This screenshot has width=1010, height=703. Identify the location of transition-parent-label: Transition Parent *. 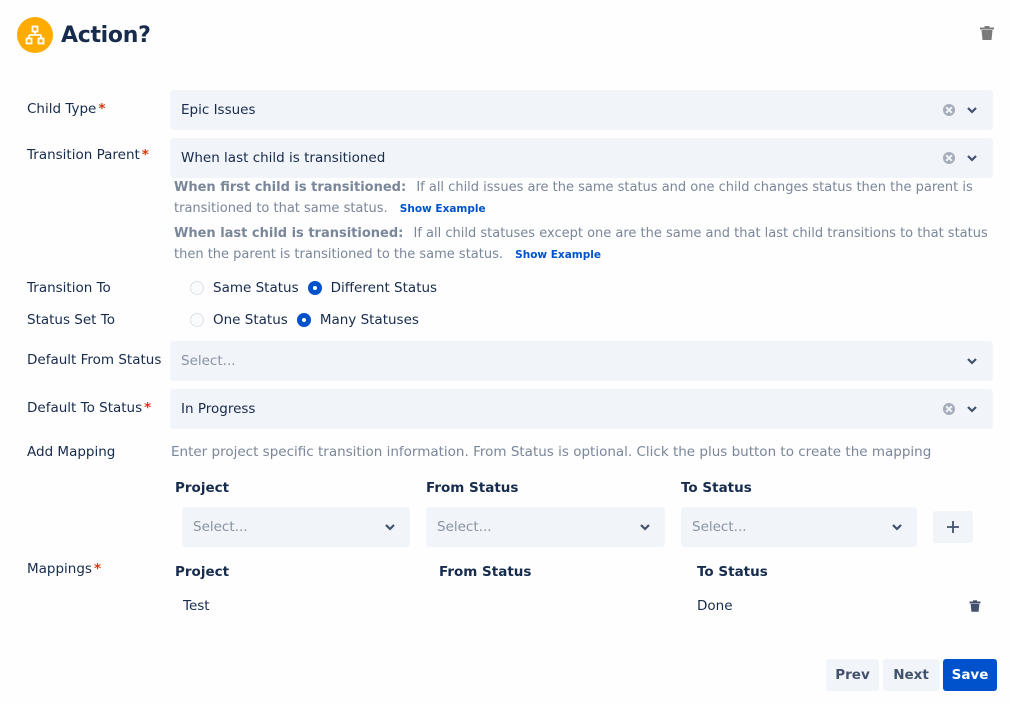
(88, 155).